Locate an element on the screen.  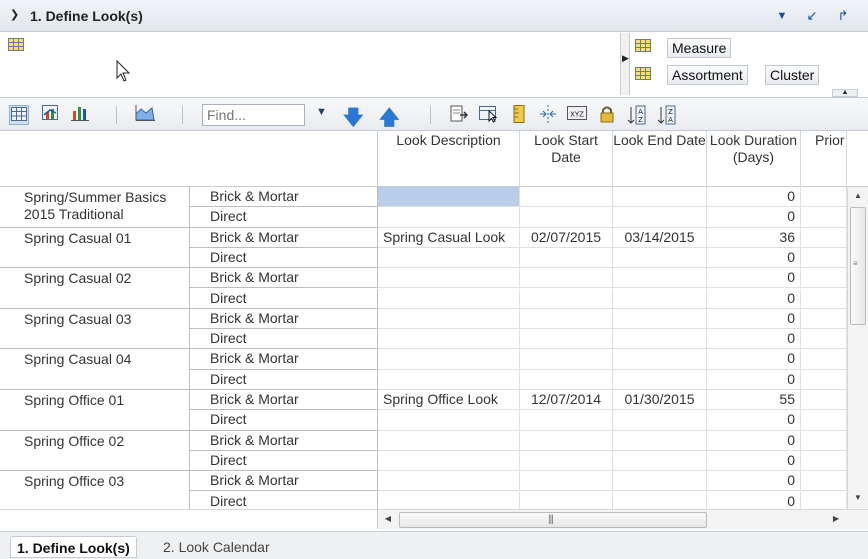
sort-descending-icon: ZA is located at coordinates (666, 115).